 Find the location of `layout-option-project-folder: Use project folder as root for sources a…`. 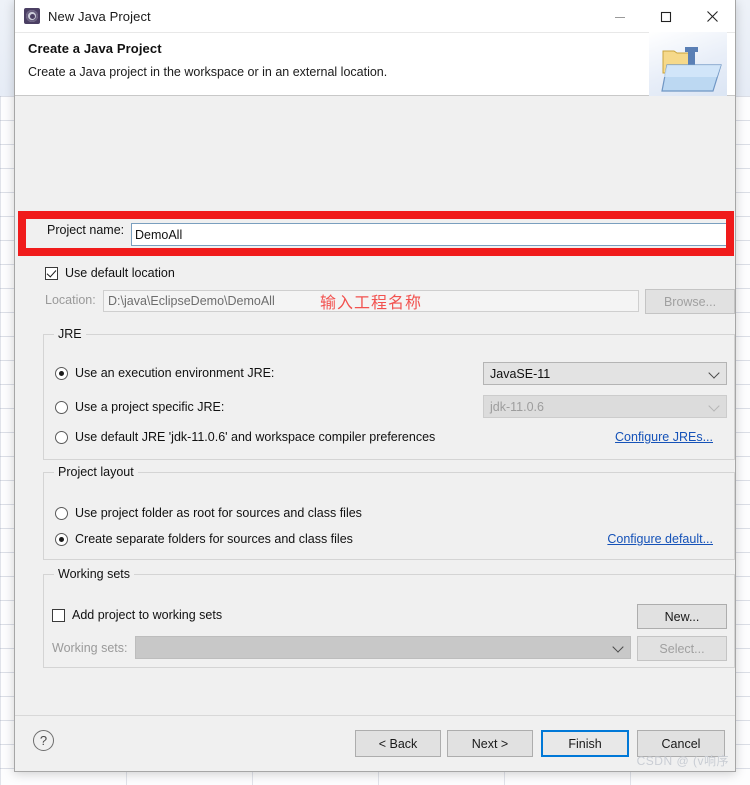

layout-option-project-folder: Use project folder as root for sources a… is located at coordinates (208, 513).